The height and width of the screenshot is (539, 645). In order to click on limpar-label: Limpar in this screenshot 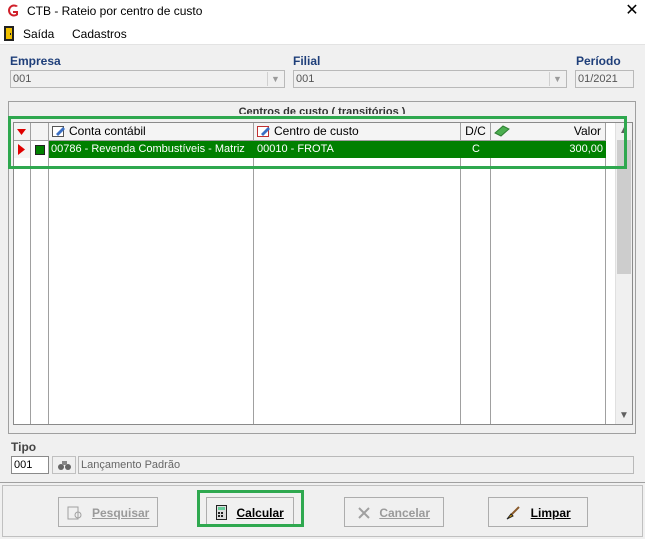, I will do `click(550, 512)`.